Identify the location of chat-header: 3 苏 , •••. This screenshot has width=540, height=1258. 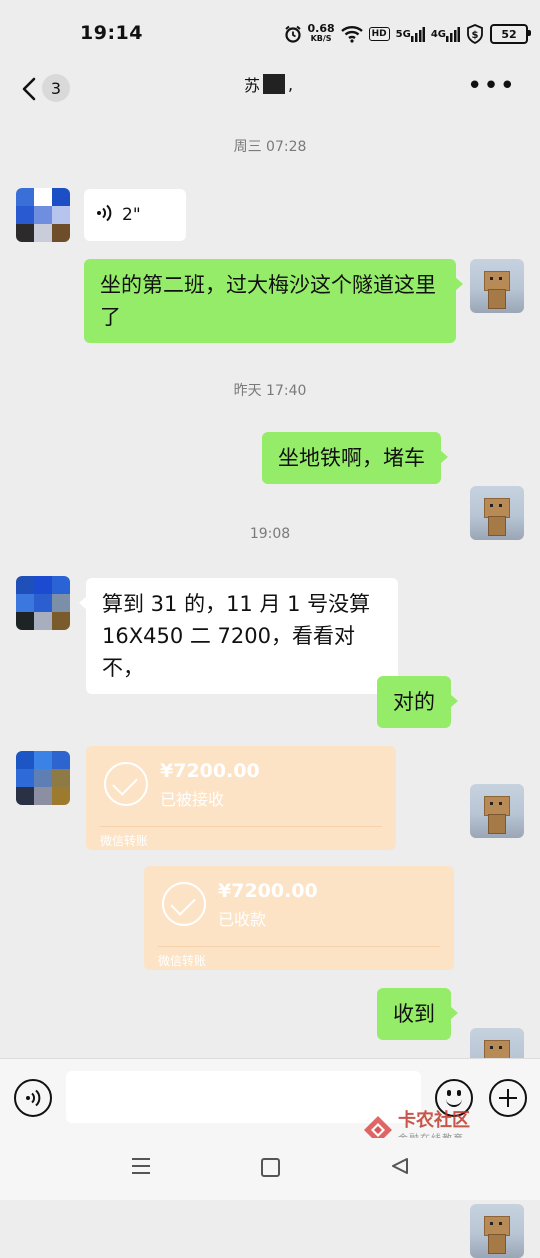
(270, 89).